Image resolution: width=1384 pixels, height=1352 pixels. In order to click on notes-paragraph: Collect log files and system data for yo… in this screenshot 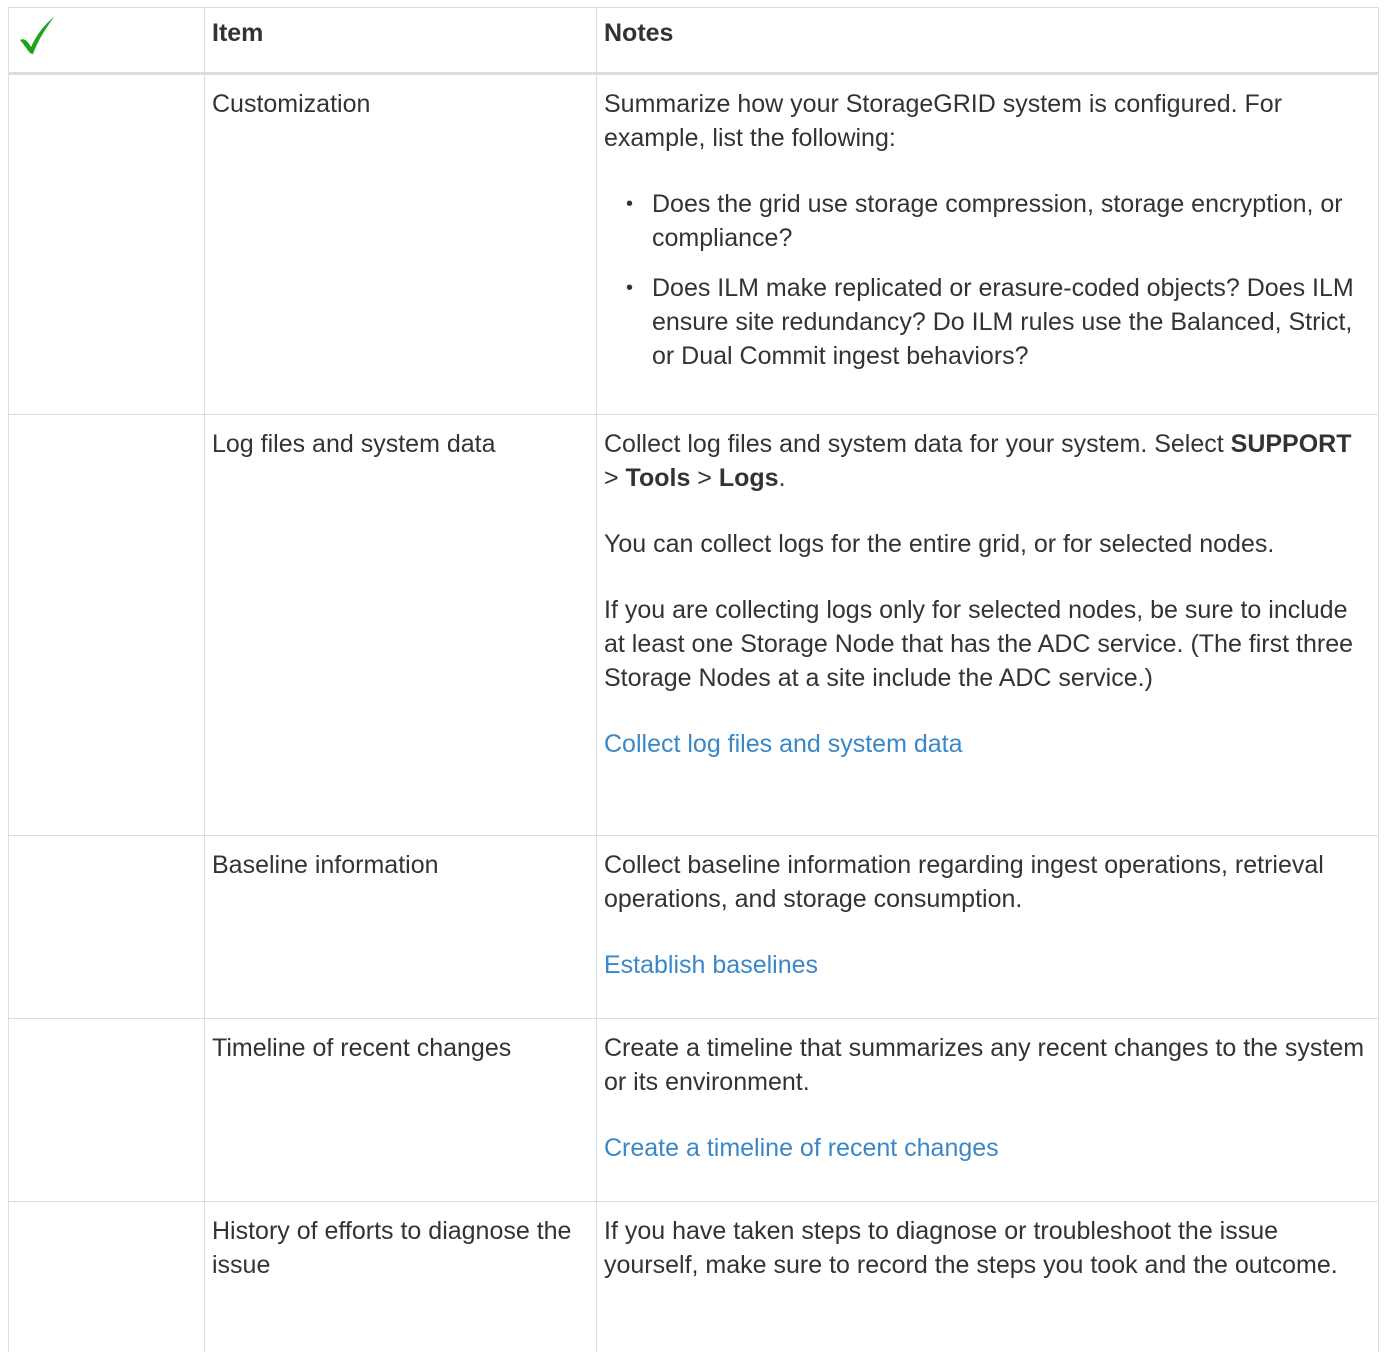, I will do `click(988, 461)`.